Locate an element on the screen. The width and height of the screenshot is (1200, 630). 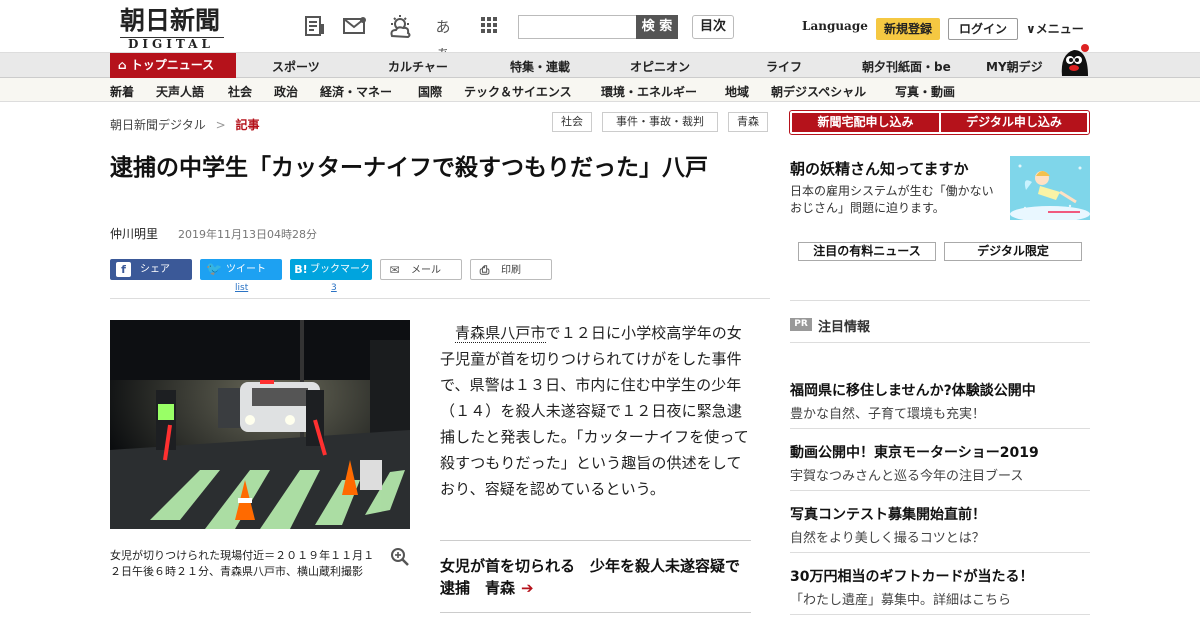
feature-title: 朝の妖精さん知ってますか is located at coordinates (879, 168).